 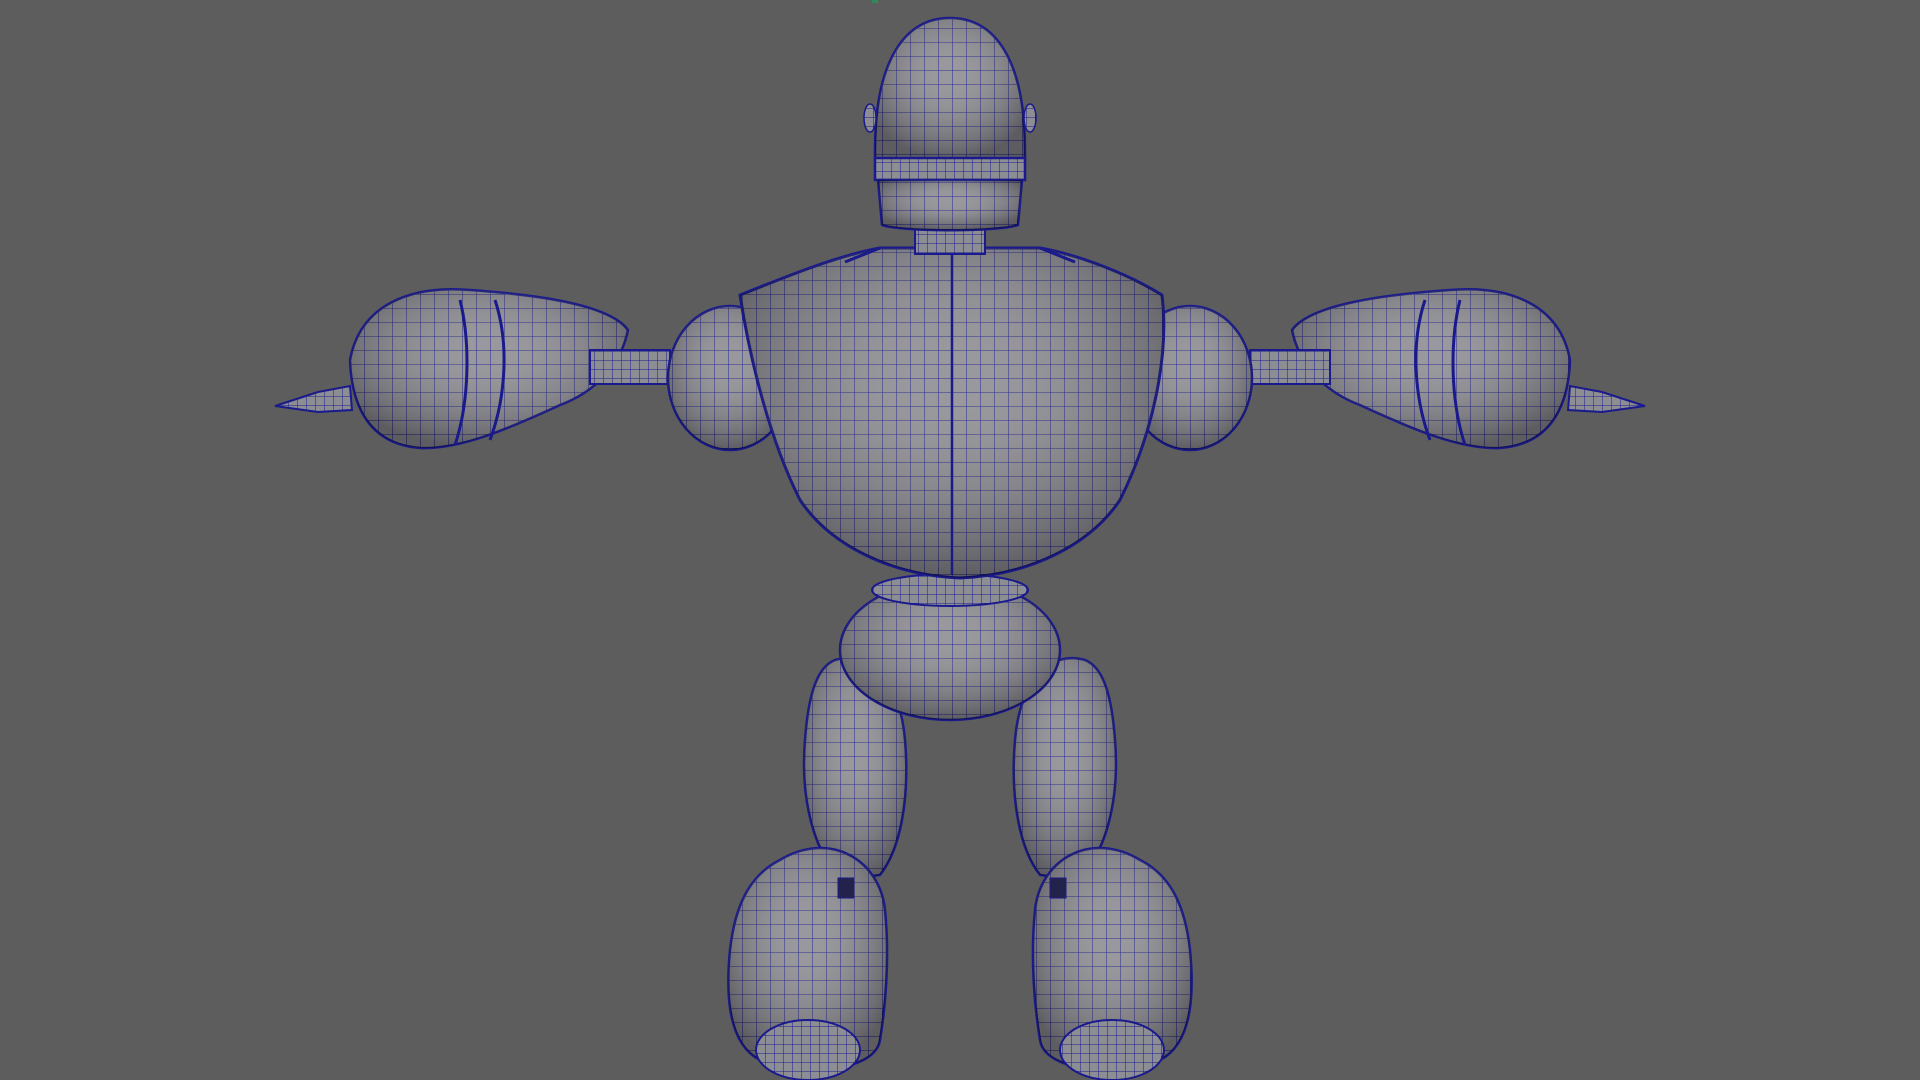 I want to click on right-ear, so click(x=1030, y=118).